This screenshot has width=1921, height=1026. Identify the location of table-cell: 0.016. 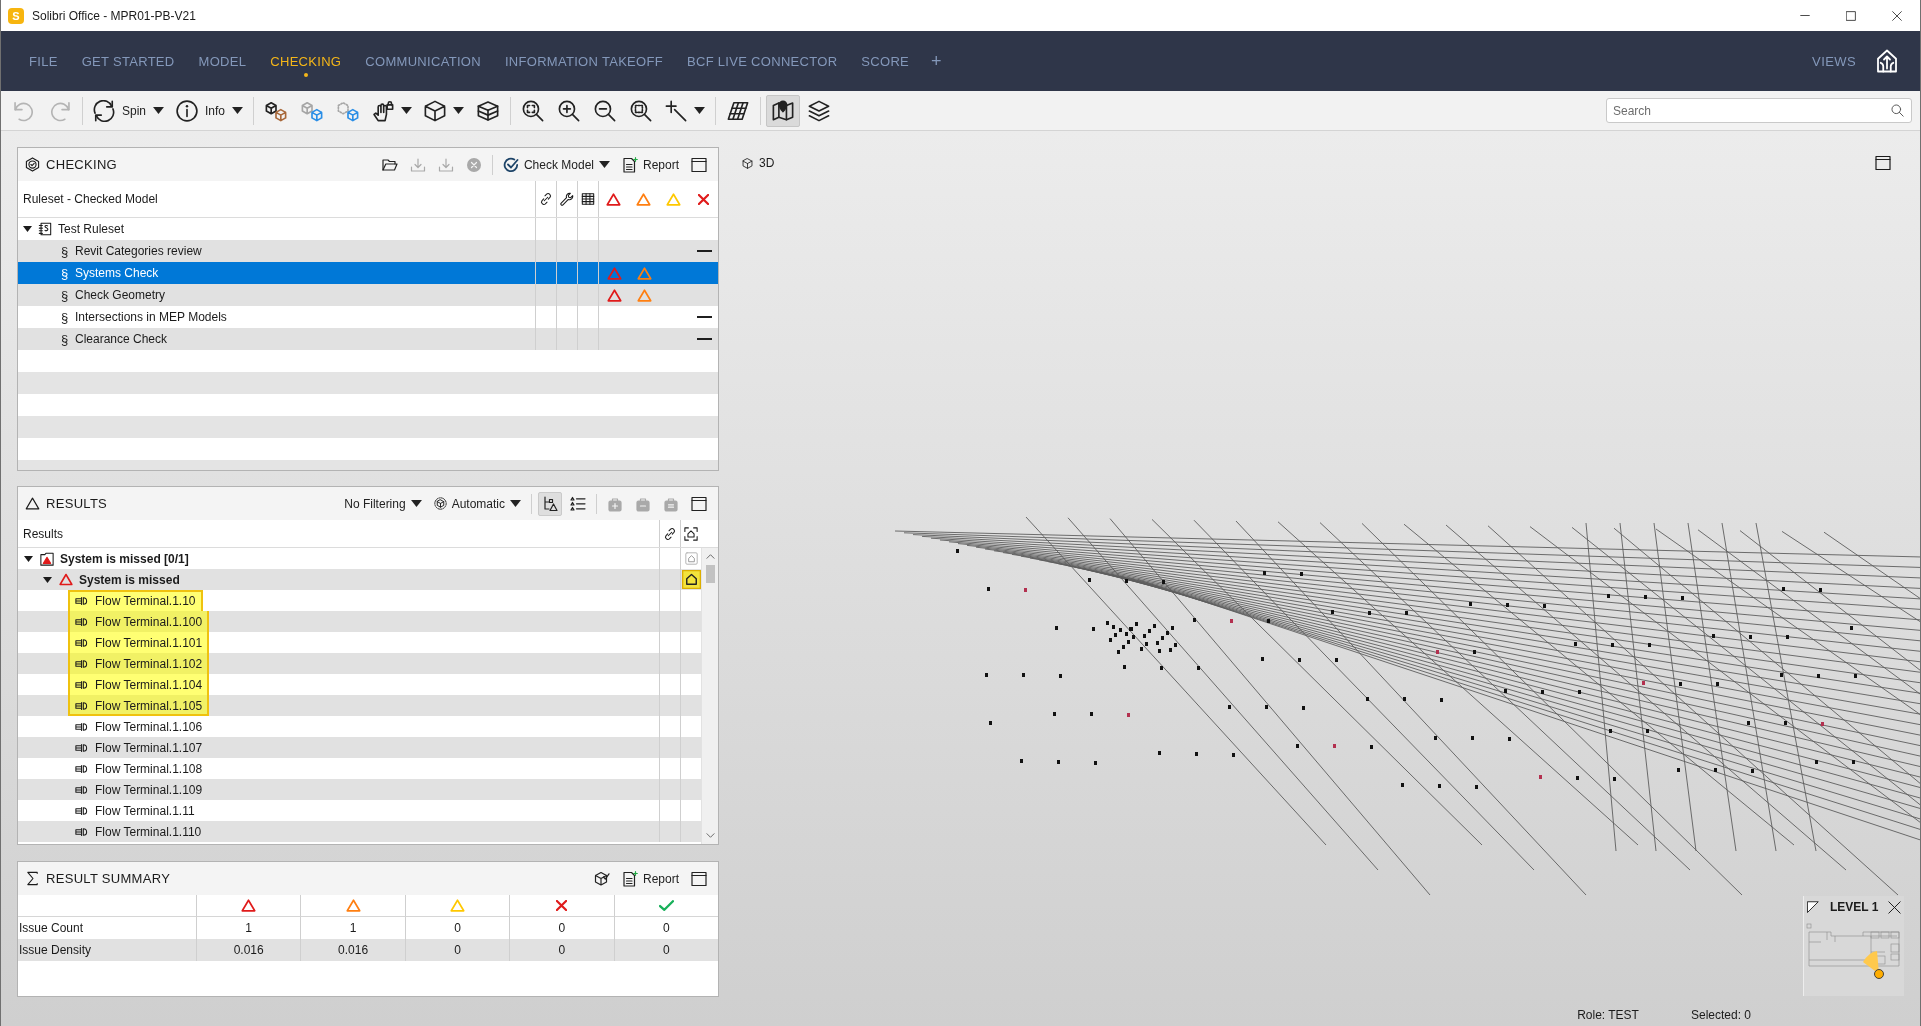
(248, 950).